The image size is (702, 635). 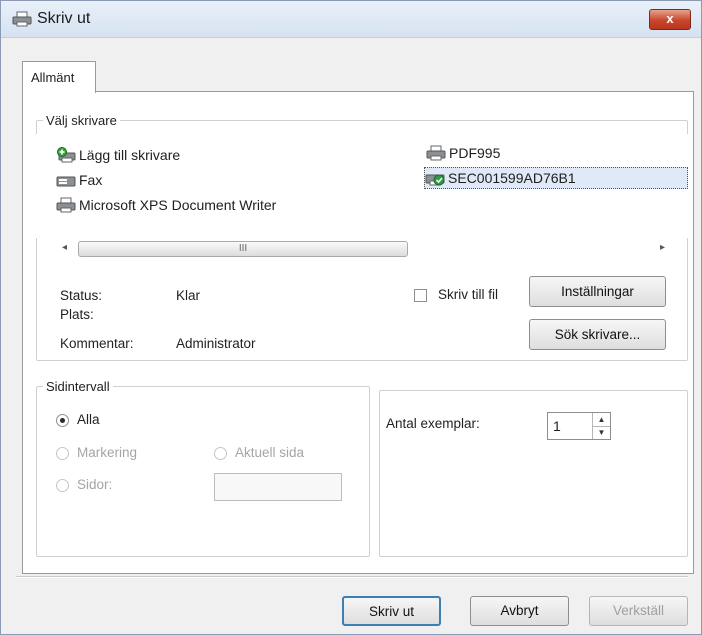 I want to click on default-printer-icon, so click(x=435, y=180).